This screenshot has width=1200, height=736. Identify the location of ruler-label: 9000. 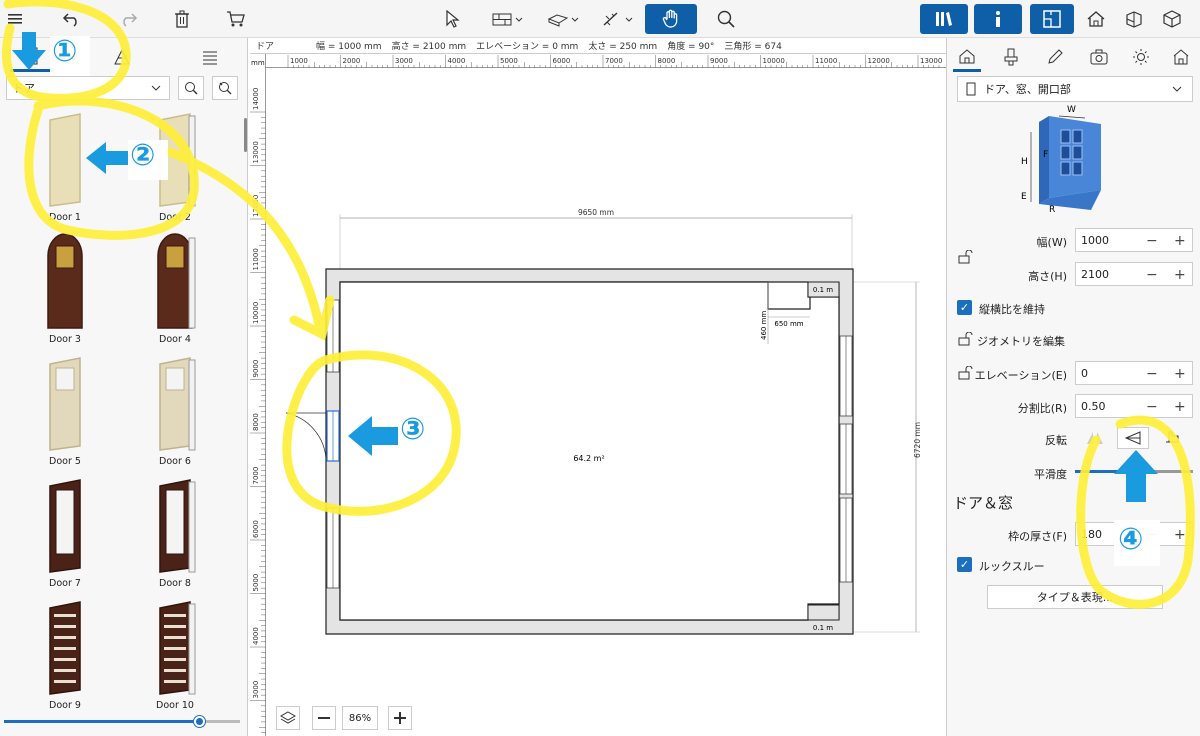
(719, 61).